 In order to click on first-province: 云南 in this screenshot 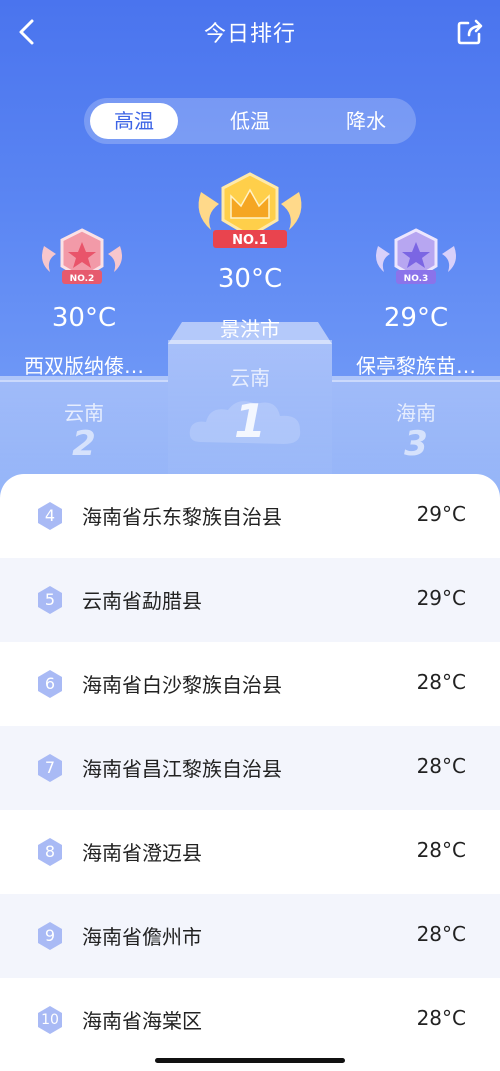, I will do `click(250, 378)`.